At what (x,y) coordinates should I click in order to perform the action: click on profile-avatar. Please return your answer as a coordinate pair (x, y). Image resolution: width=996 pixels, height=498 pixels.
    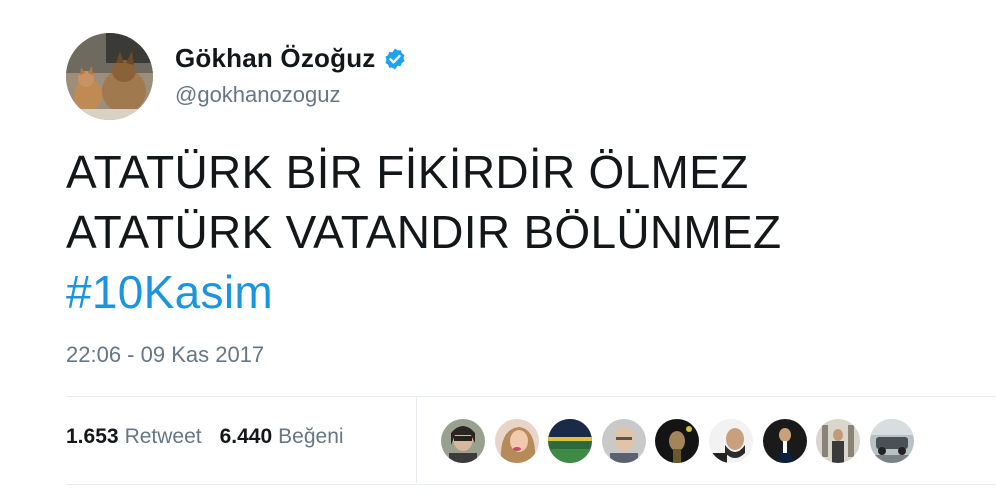
    Looking at the image, I should click on (109, 76).